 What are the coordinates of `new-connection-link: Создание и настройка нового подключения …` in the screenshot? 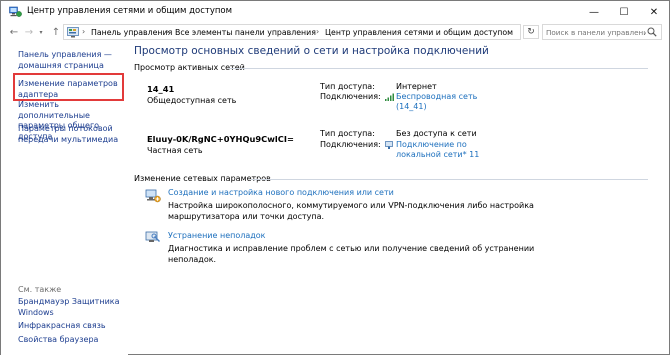 It's located at (281, 192).